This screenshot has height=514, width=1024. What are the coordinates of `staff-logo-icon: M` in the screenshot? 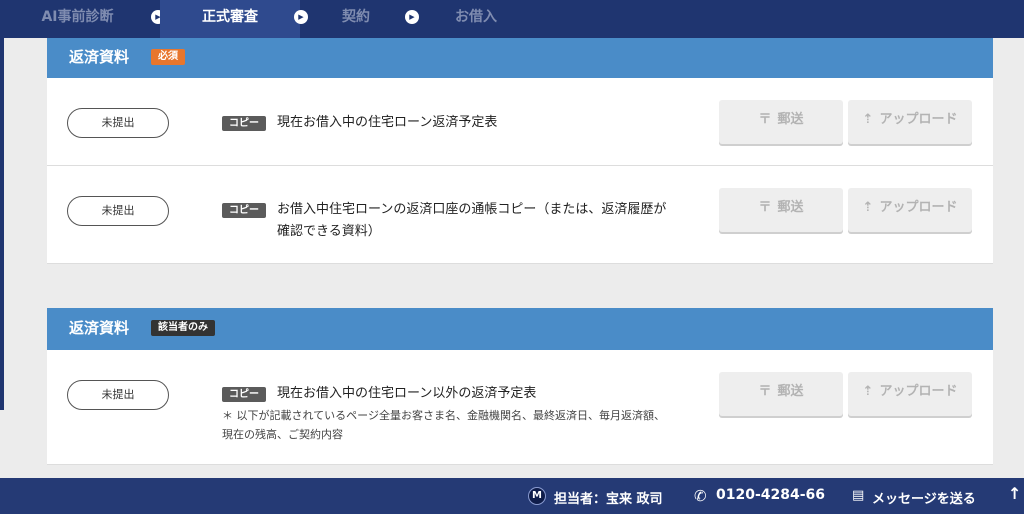 It's located at (537, 496).